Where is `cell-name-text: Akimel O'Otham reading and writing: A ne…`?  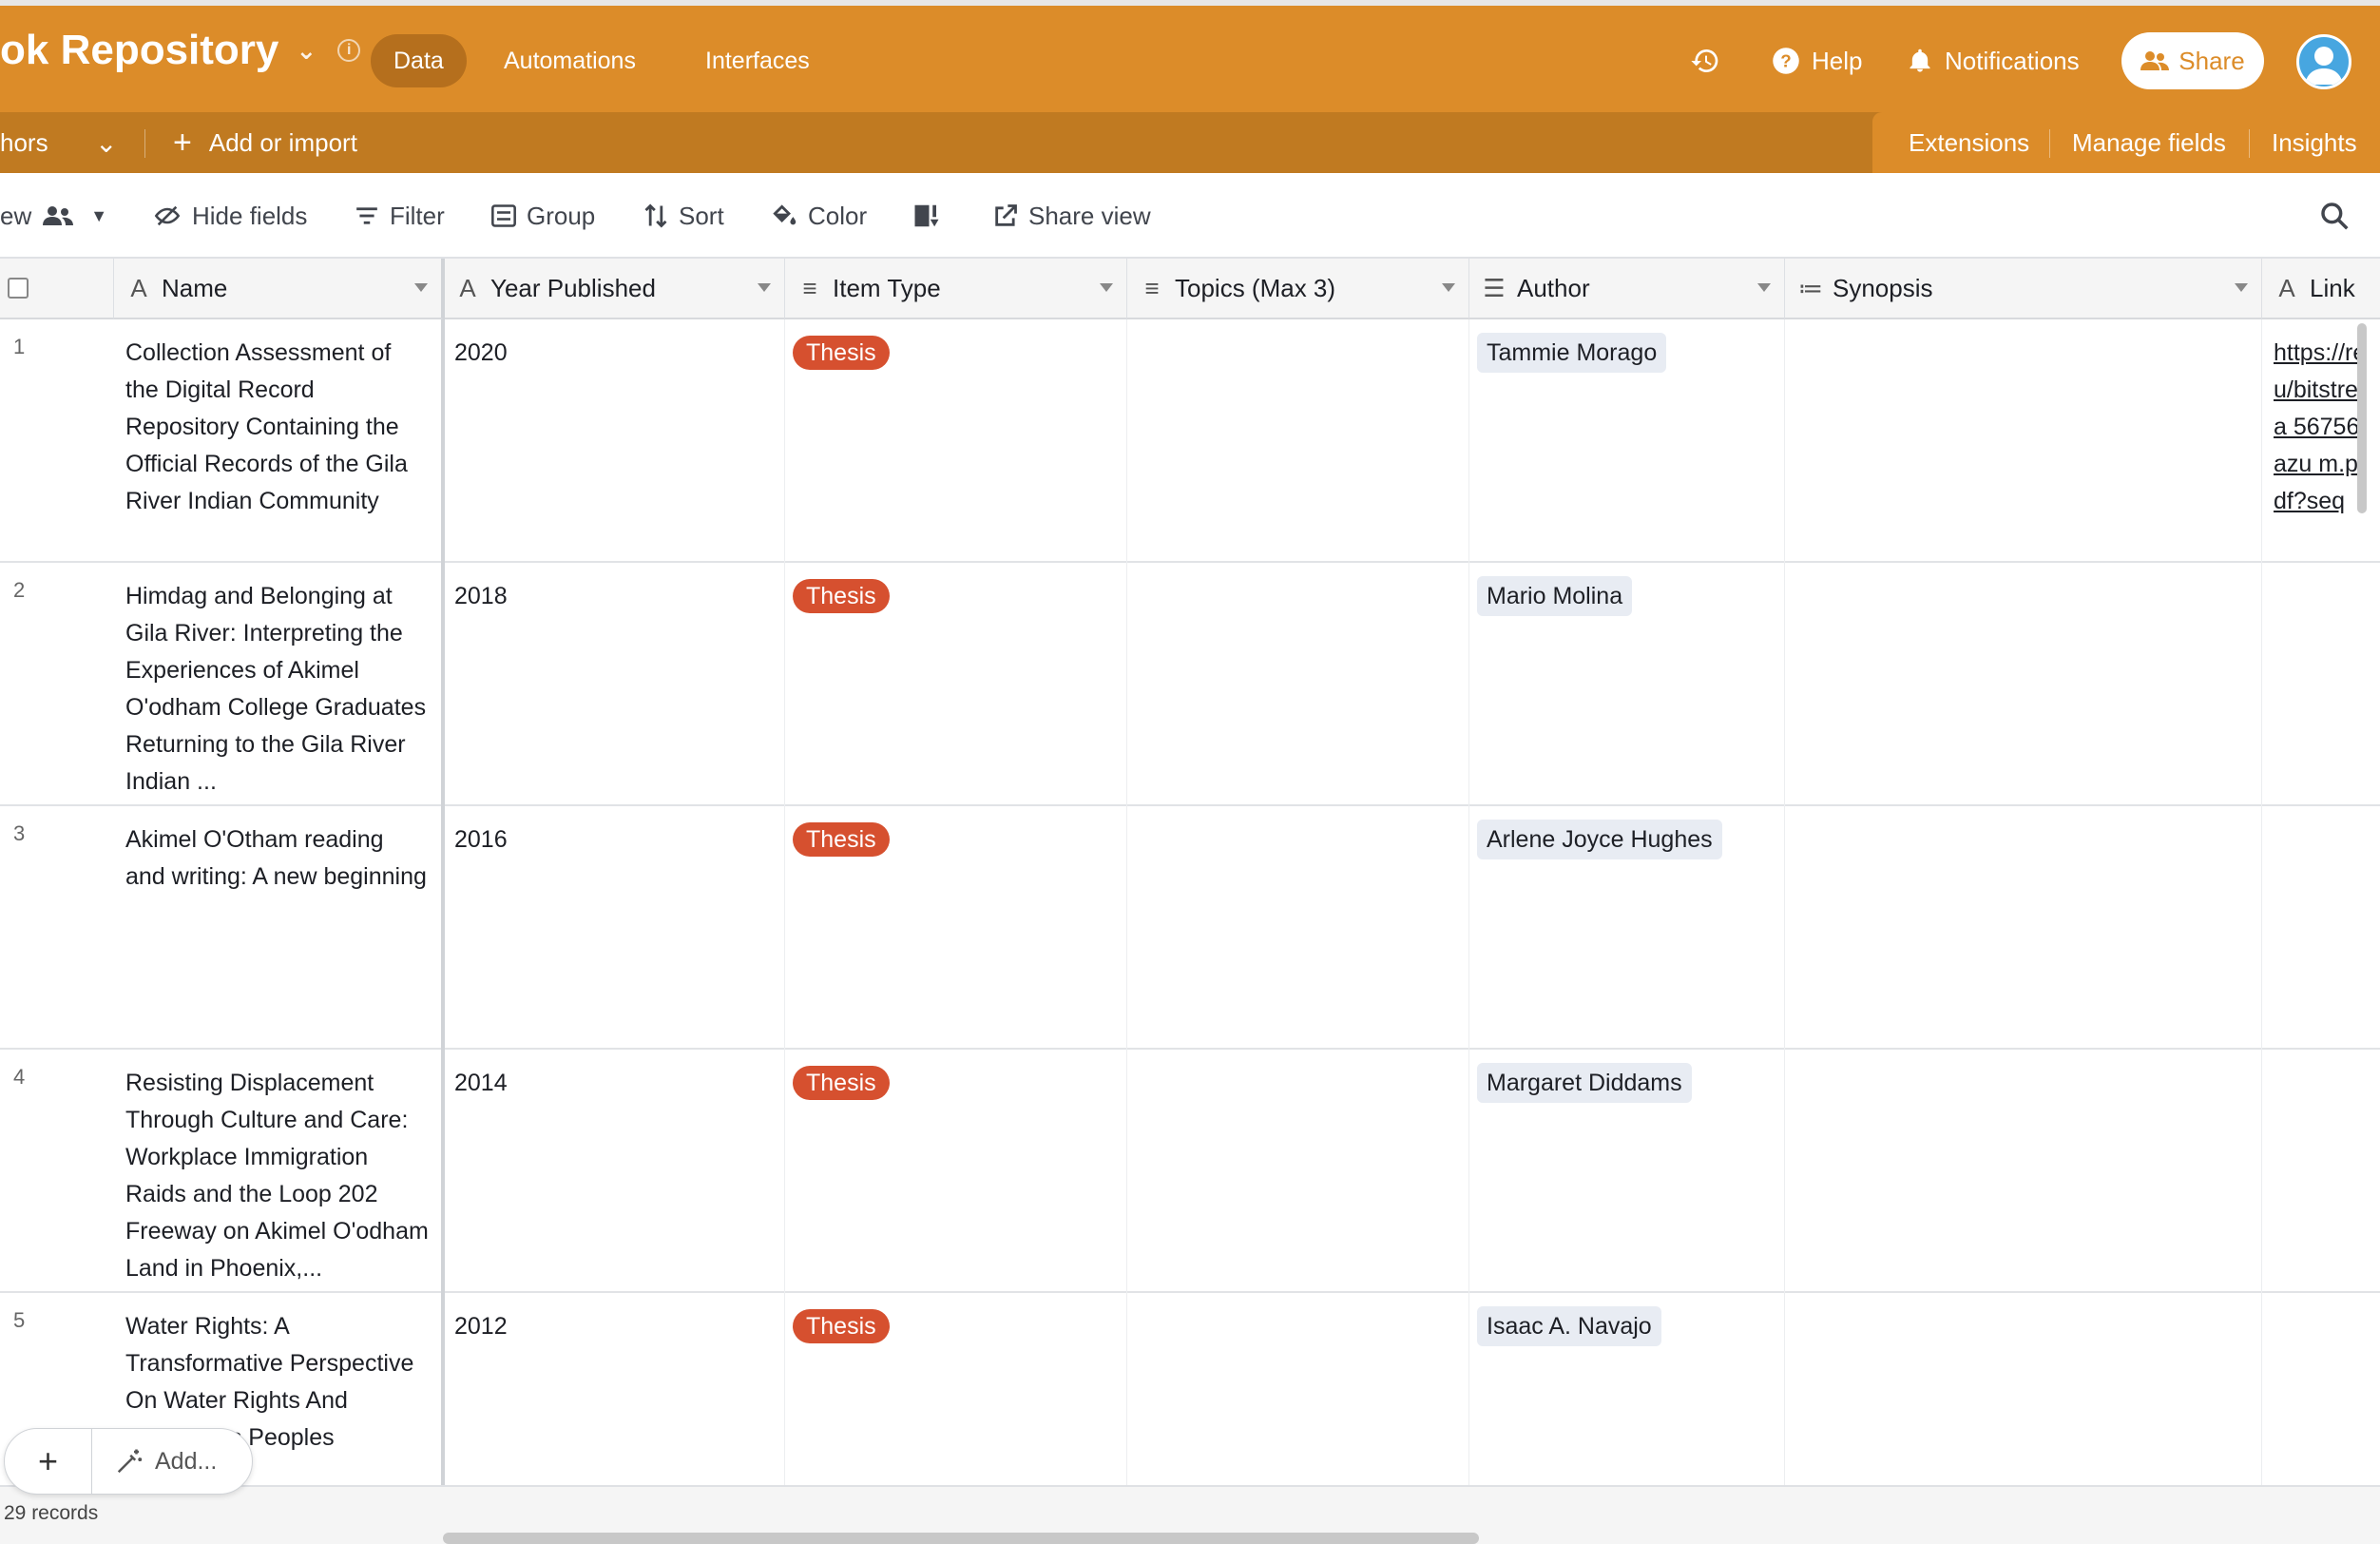 cell-name-text: Akimel O'Otham reading and writing: A ne… is located at coordinates (276, 858).